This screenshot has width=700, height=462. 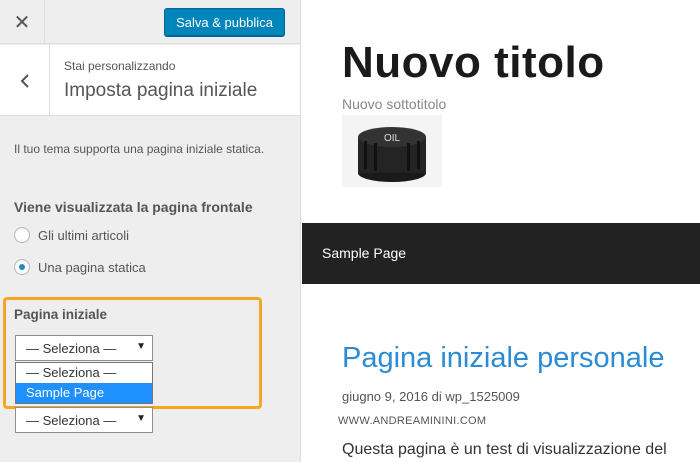 What do you see at coordinates (503, 358) in the screenshot?
I see `page-heading: Pagina iniziale personale` at bounding box center [503, 358].